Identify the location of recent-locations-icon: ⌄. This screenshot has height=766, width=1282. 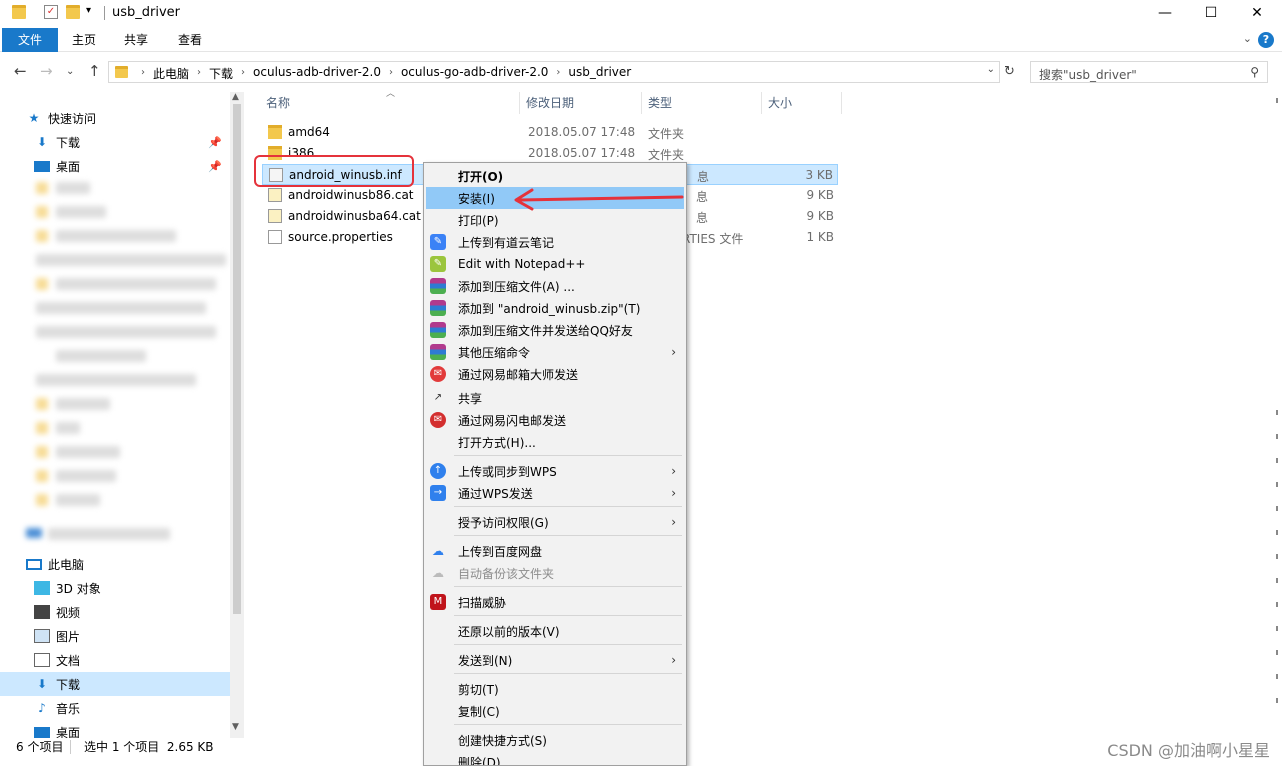
(70, 71).